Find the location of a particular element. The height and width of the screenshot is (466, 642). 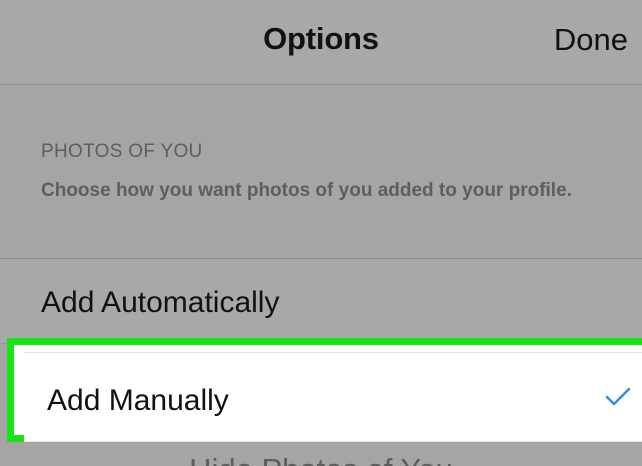

partially-visible-text: Hide Photos of You is located at coordinates (321, 459).